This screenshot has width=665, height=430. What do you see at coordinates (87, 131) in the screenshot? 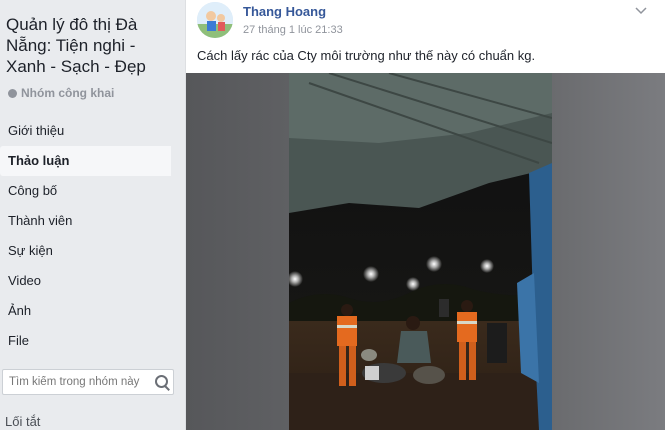
I see `nav-item-about: Giới thiệu` at bounding box center [87, 131].